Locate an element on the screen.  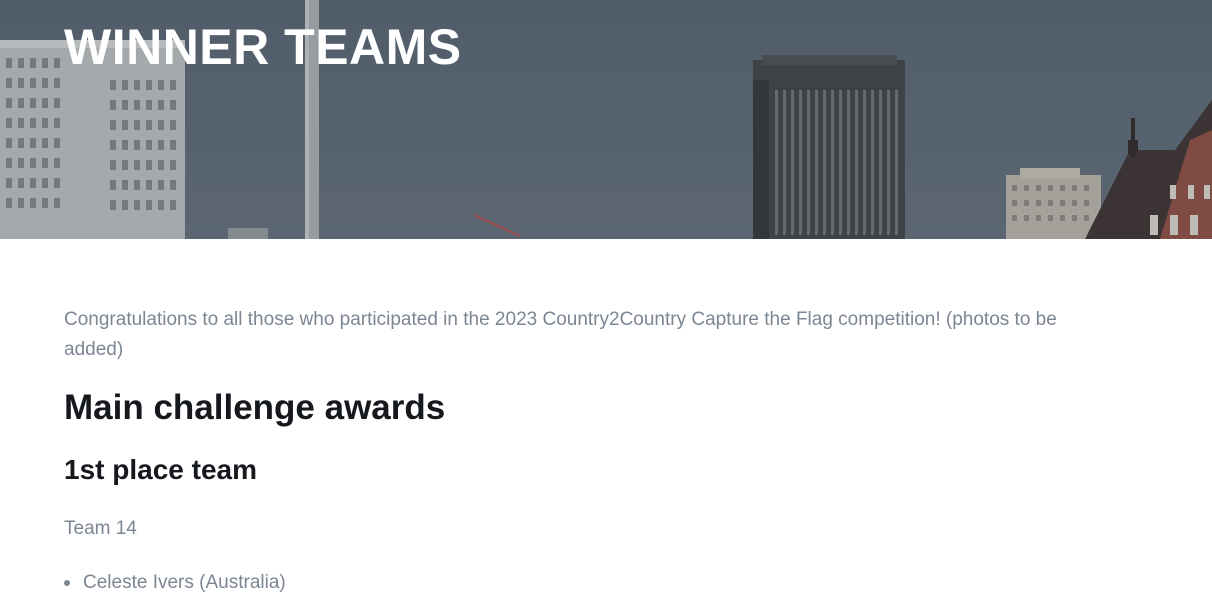
team-members-list: Celeste Ivers (Australia) is located at coordinates (606, 582).